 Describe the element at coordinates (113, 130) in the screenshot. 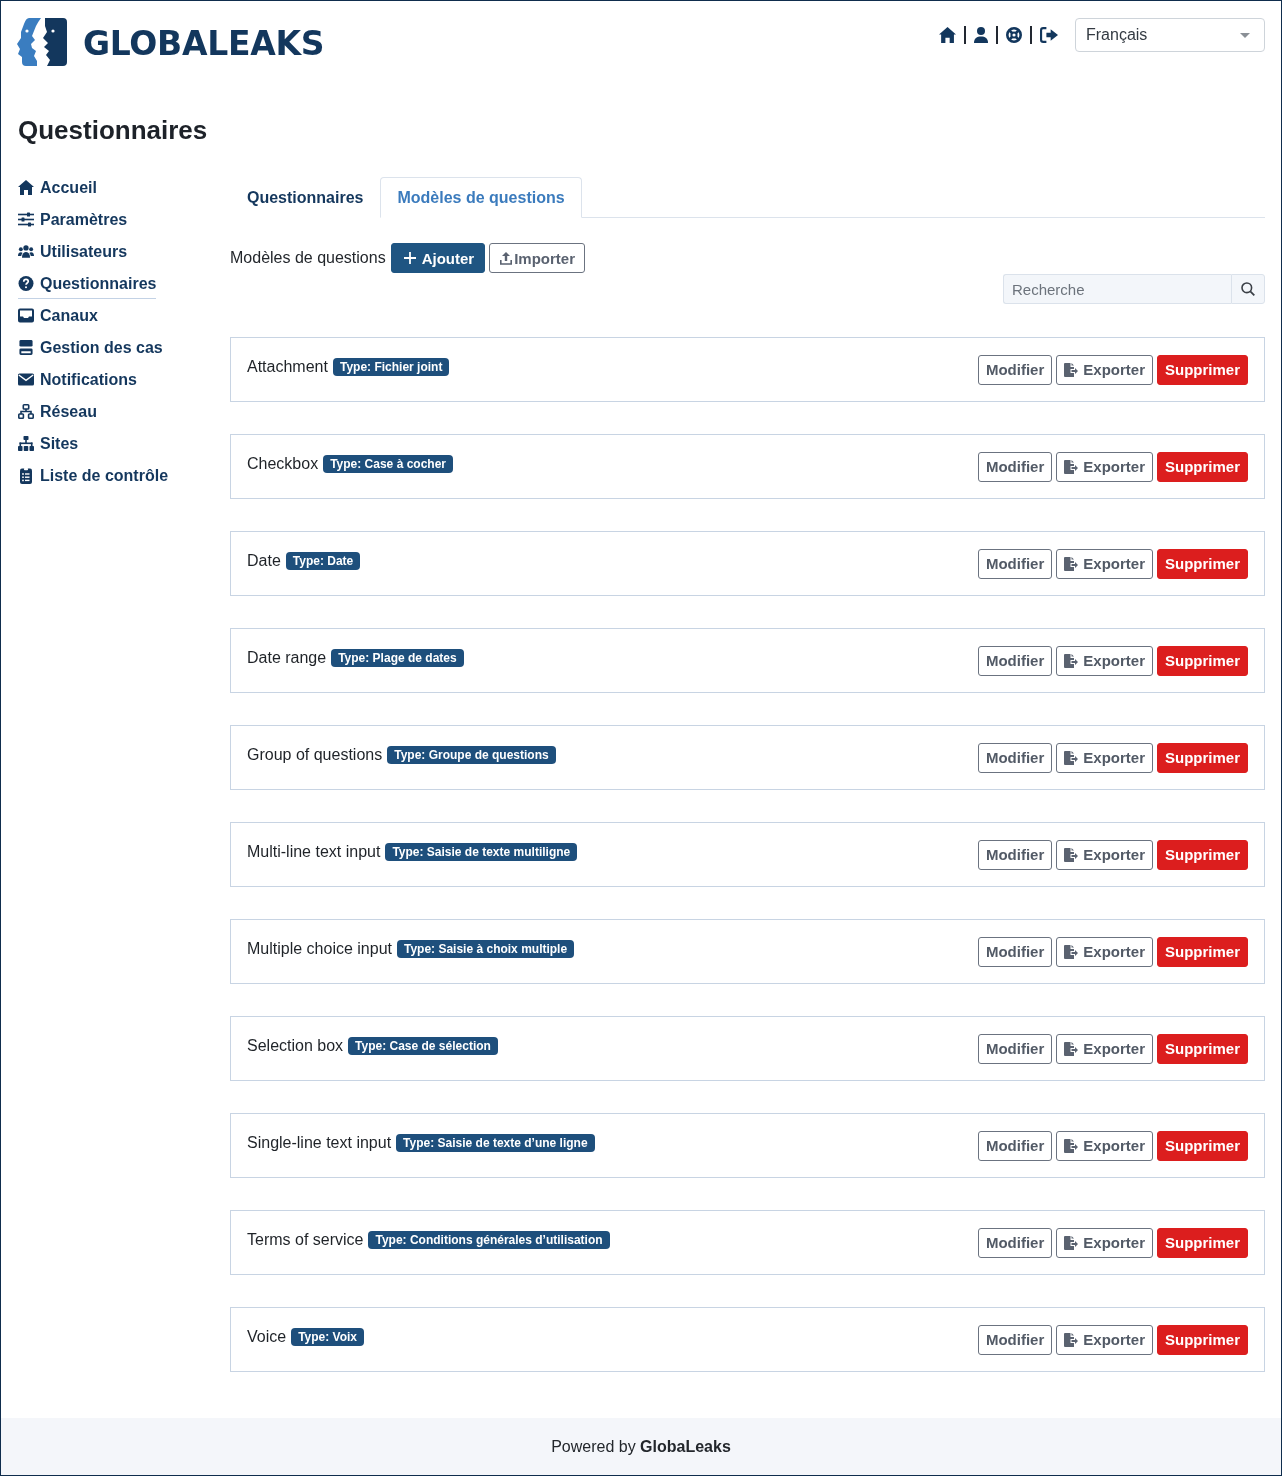

I see `page-title: Questionnaires` at that location.